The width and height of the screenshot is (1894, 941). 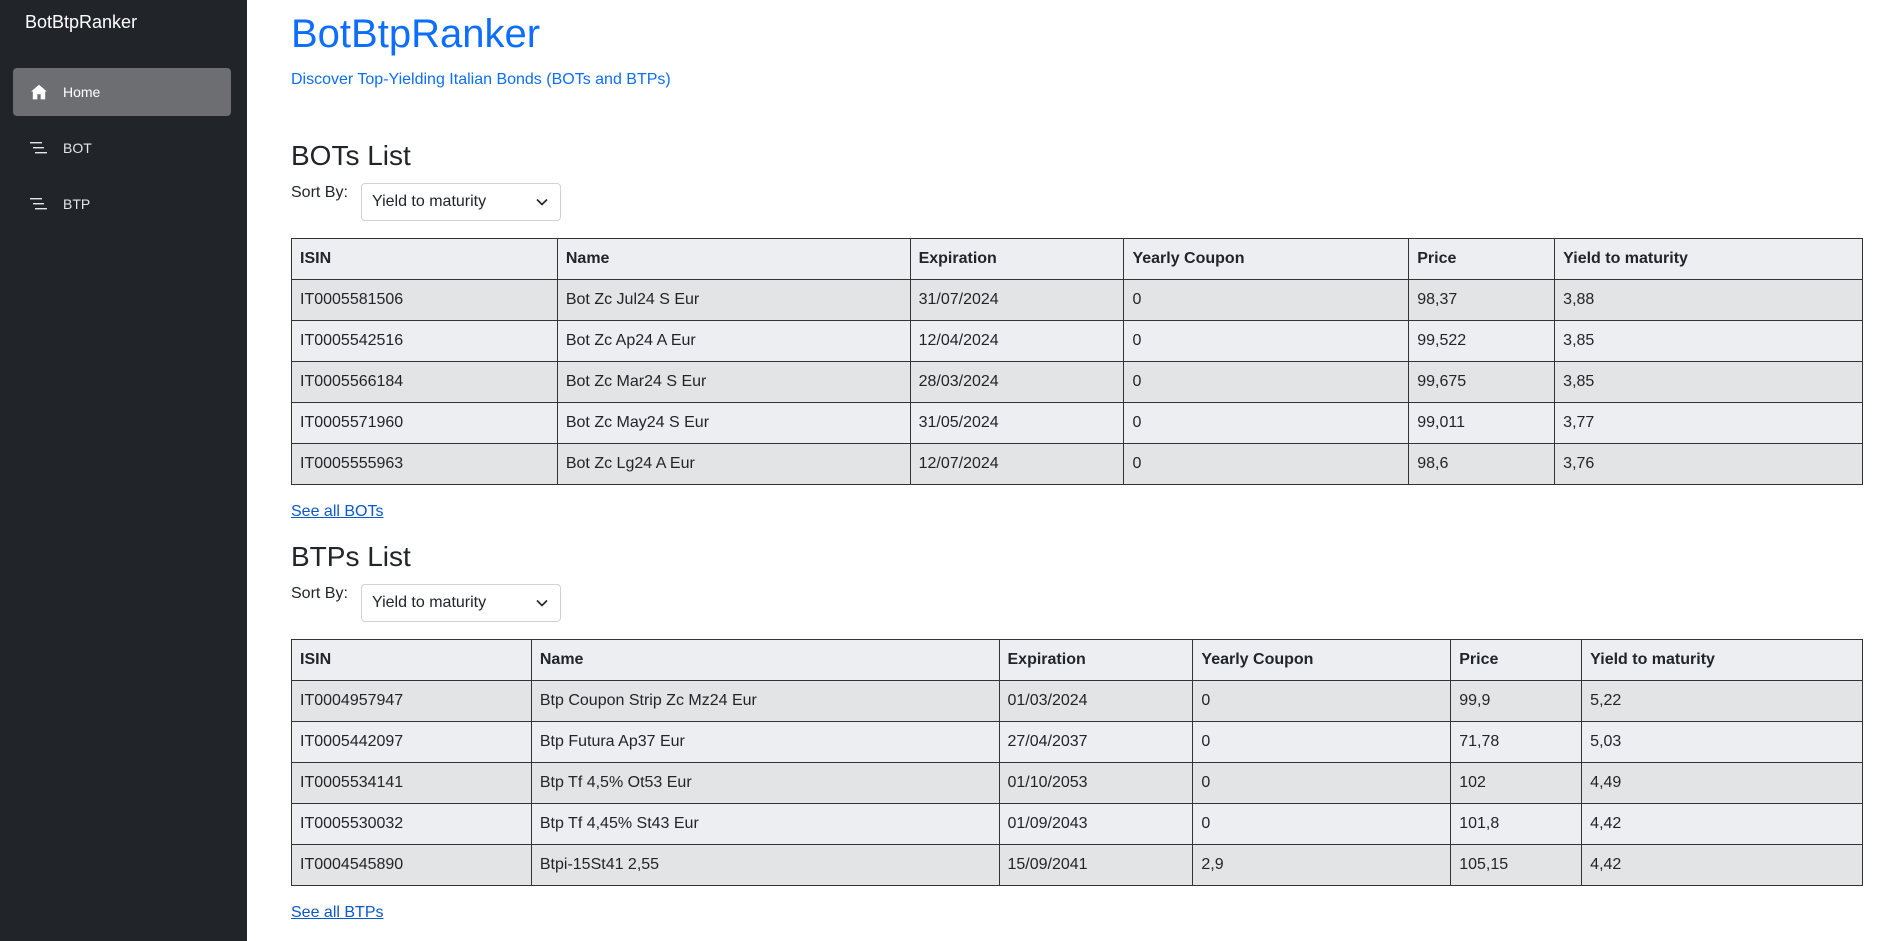 What do you see at coordinates (122, 92) in the screenshot?
I see `sidebar-item-home: Home` at bounding box center [122, 92].